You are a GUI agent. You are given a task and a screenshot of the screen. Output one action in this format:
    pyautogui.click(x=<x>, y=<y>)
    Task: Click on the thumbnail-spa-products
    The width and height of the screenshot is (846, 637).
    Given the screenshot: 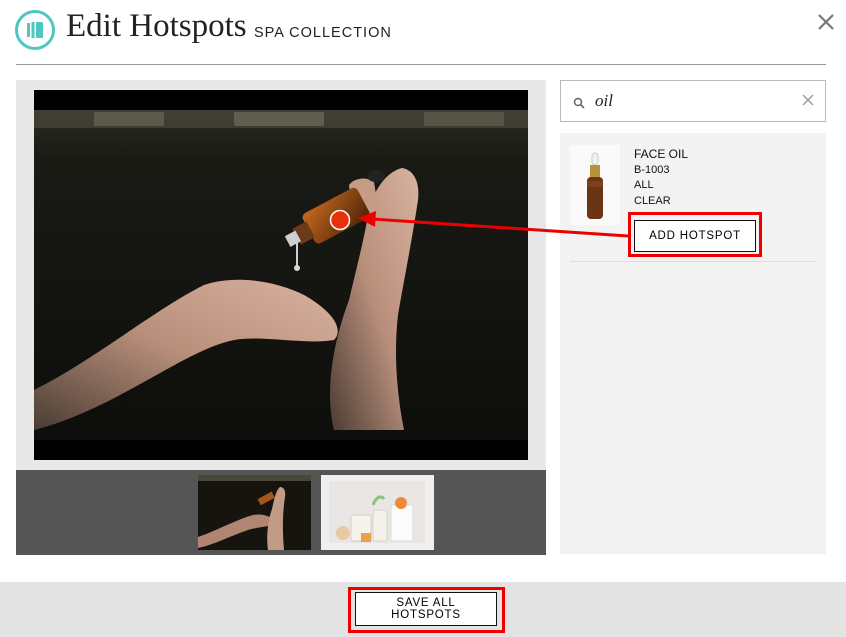 What is the action you would take?
    pyautogui.click(x=377, y=512)
    